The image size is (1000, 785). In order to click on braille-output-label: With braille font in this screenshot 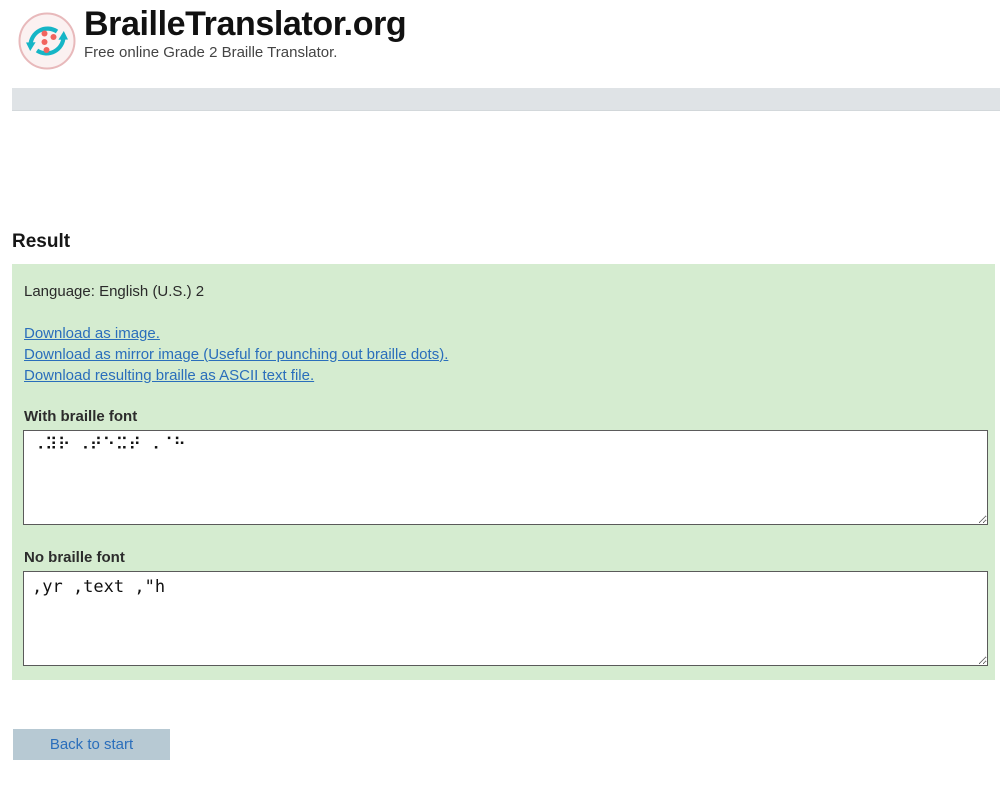, I will do `click(81, 416)`.